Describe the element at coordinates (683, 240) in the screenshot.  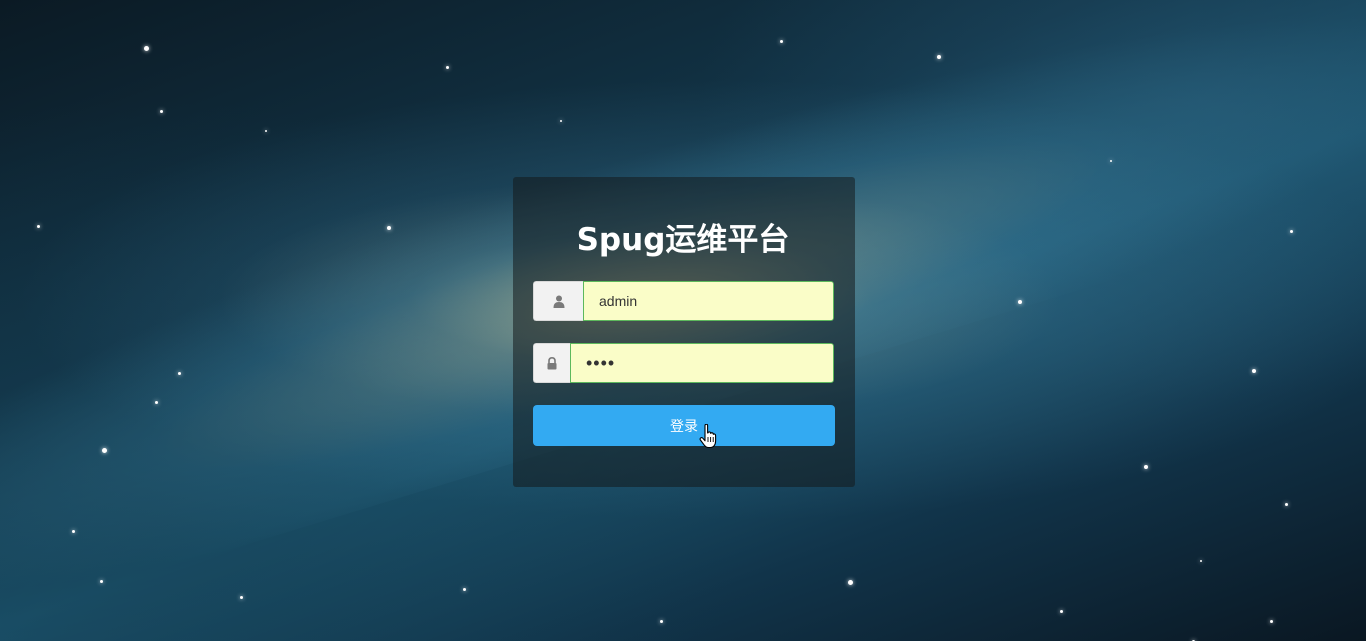
I see `login-title: Spug运维平台` at that location.